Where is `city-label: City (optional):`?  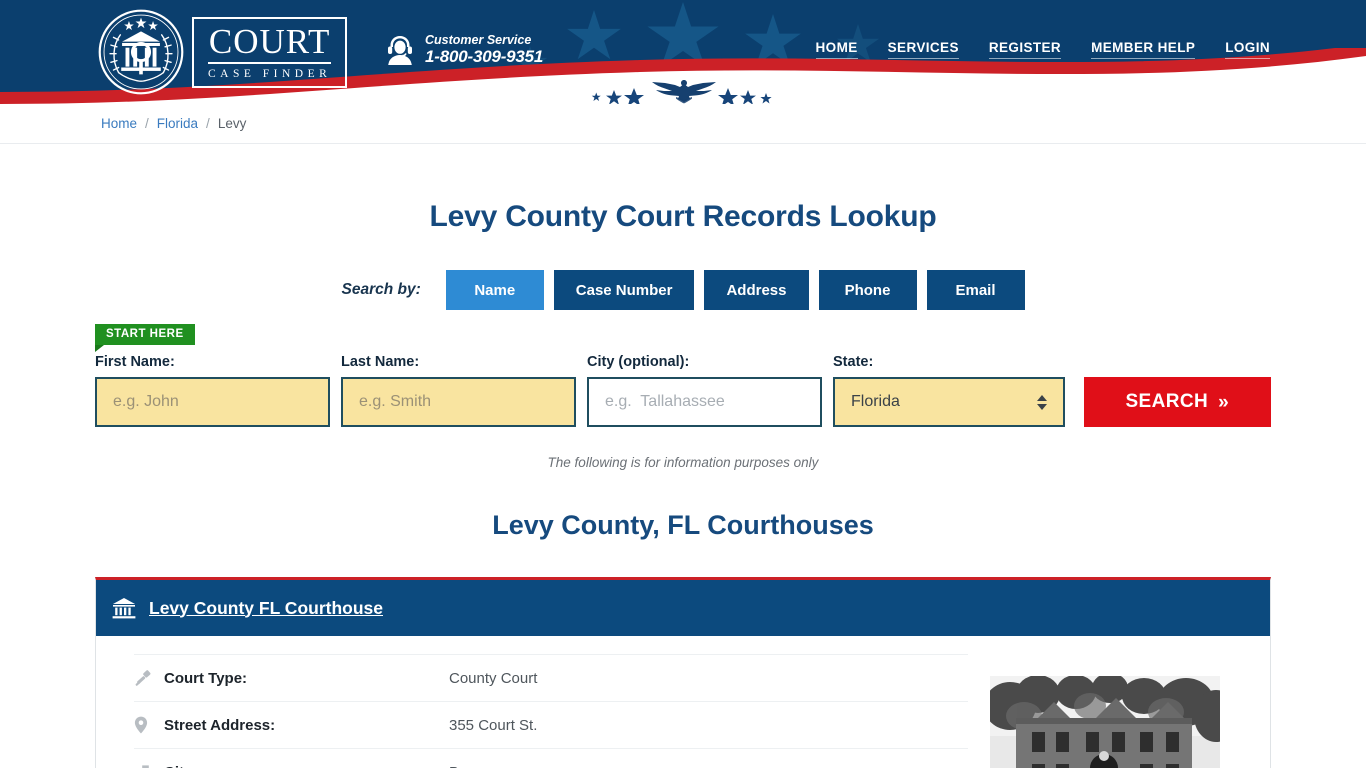
city-label: City (optional): is located at coordinates (638, 362).